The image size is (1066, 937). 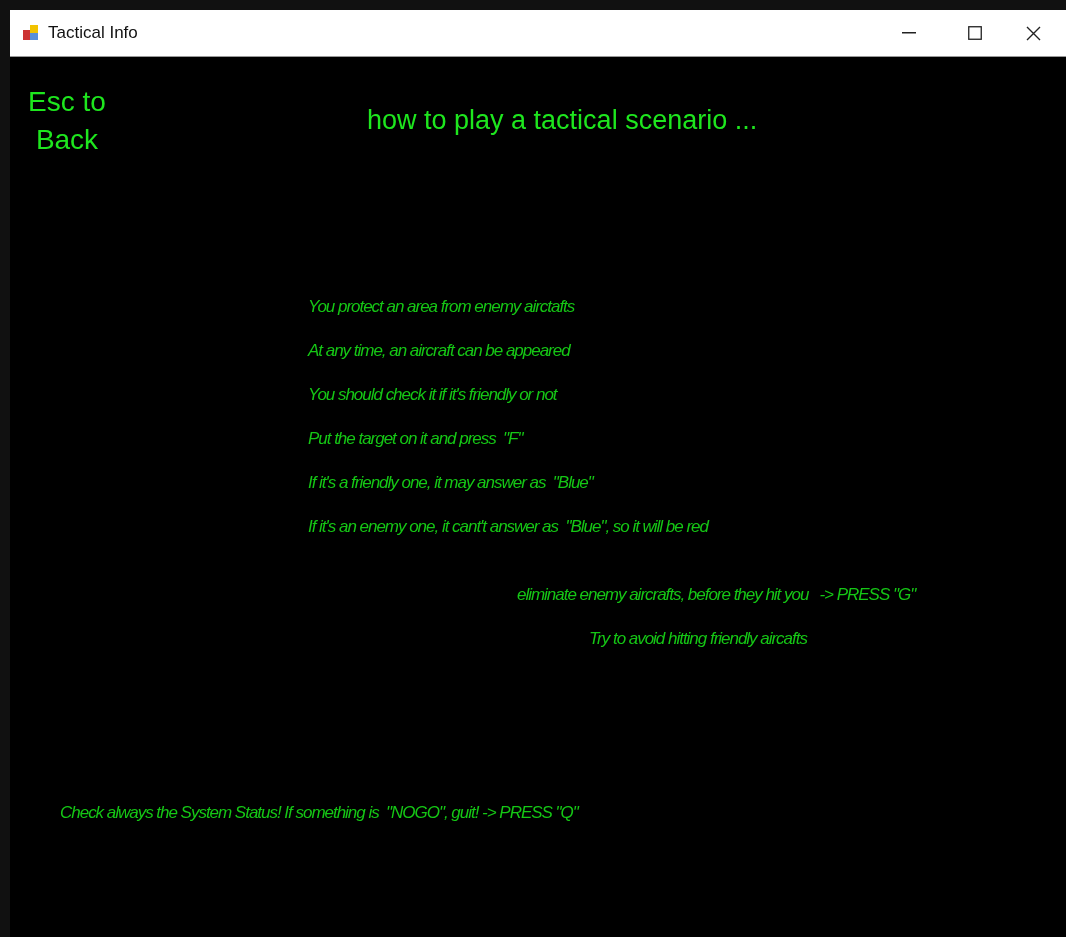 What do you see at coordinates (93, 33) in the screenshot?
I see `window-title: Tactical Info` at bounding box center [93, 33].